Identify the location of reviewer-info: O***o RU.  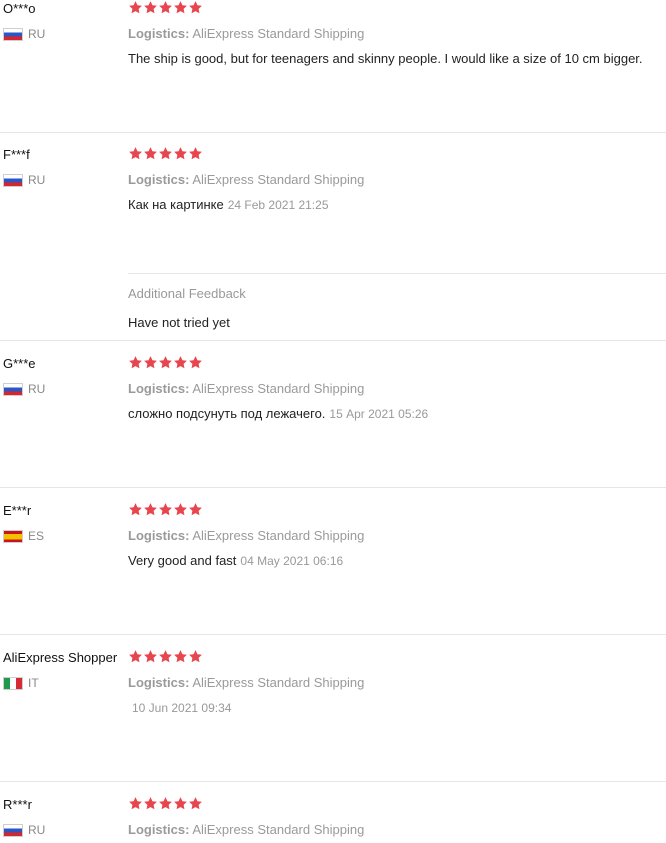
(65, 21).